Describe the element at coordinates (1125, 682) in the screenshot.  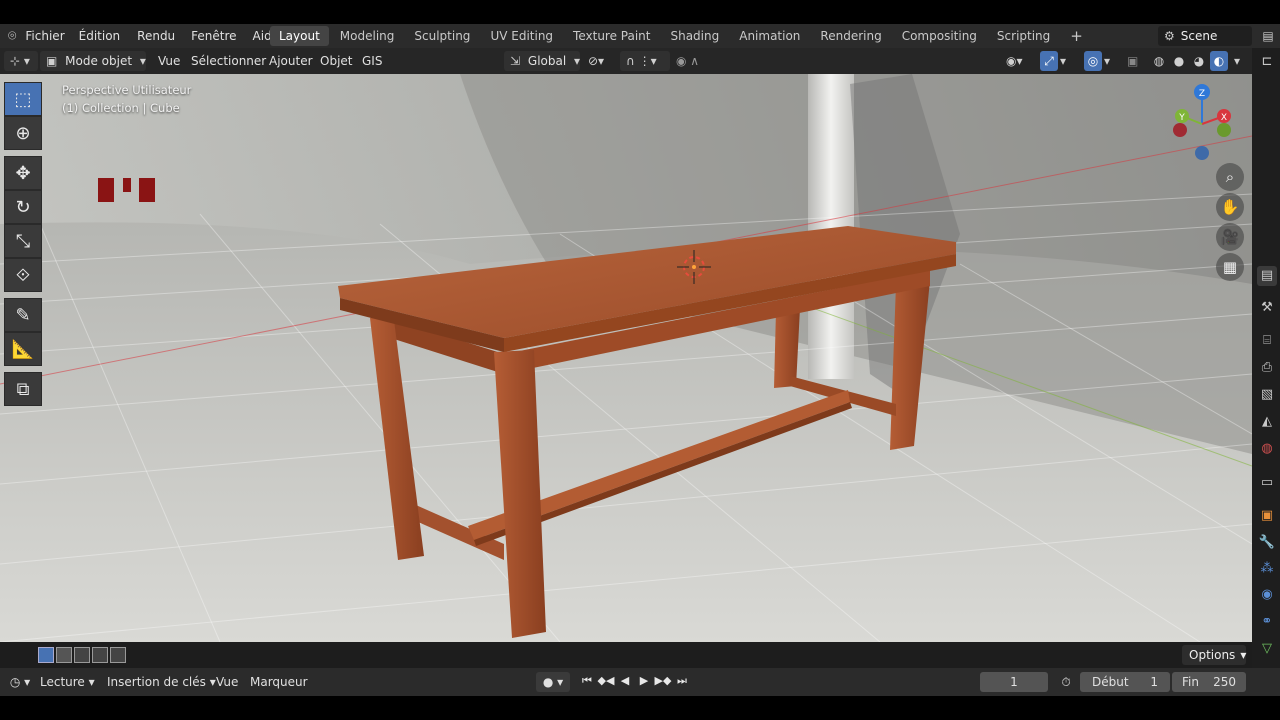
I see `start-frame-field: Début 1` at that location.